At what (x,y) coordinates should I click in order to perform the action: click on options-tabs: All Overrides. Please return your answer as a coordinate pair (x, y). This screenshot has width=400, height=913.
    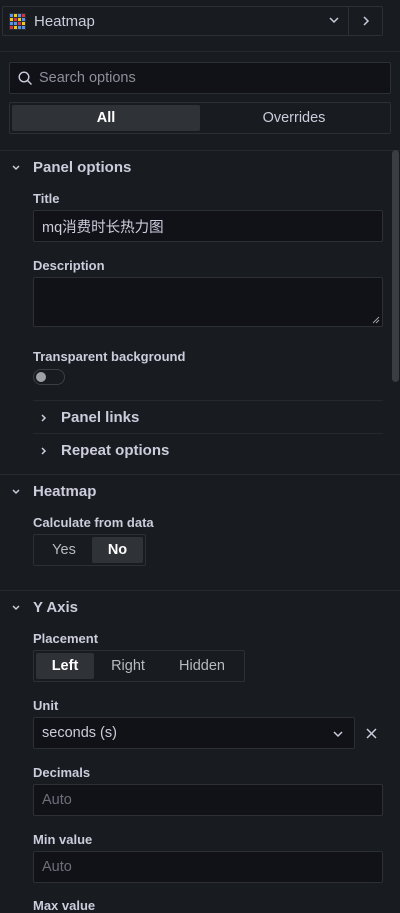
    Looking at the image, I should click on (200, 118).